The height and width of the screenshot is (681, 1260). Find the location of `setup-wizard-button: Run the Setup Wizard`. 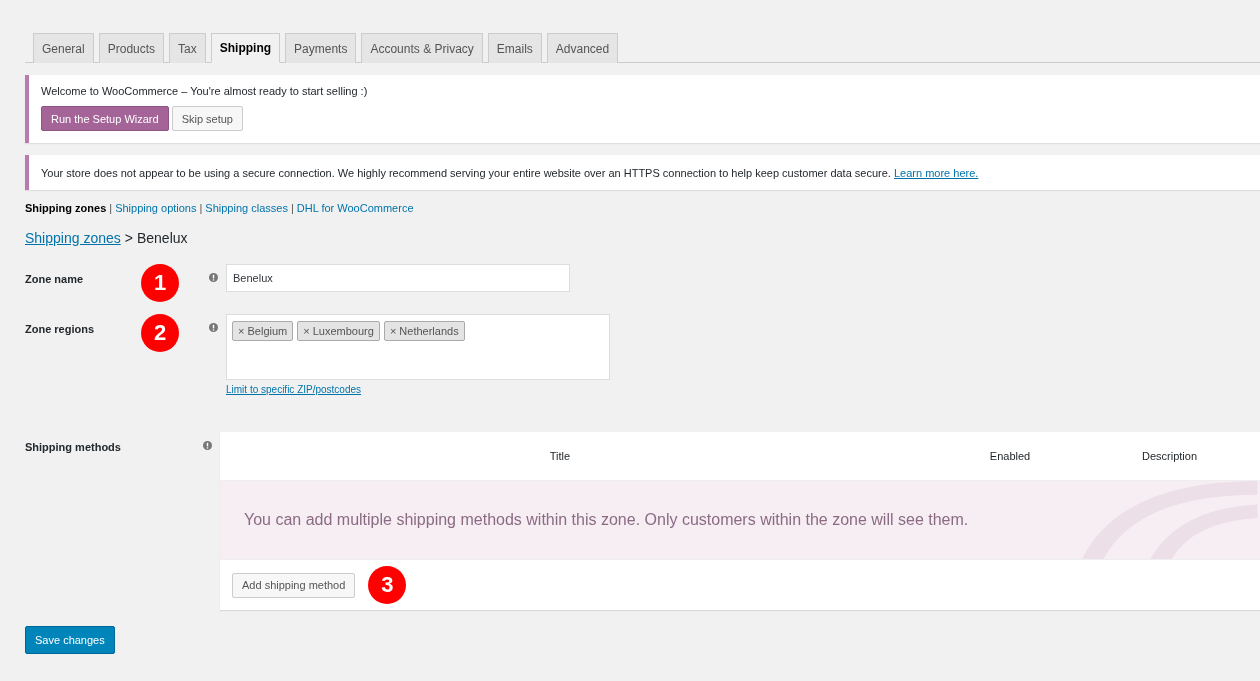

setup-wizard-button: Run the Setup Wizard is located at coordinates (105, 118).